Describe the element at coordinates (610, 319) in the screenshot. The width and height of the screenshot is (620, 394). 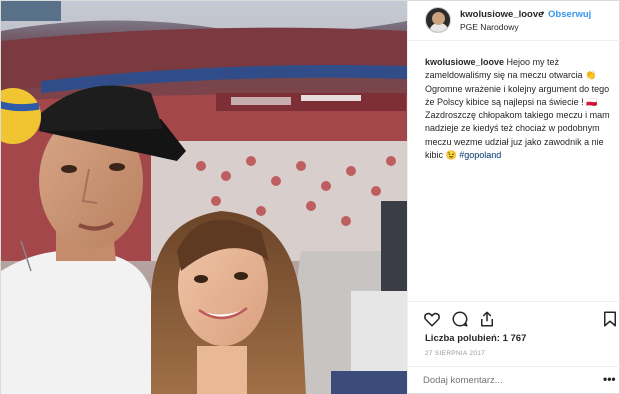
I see `bookmark-icon` at that location.